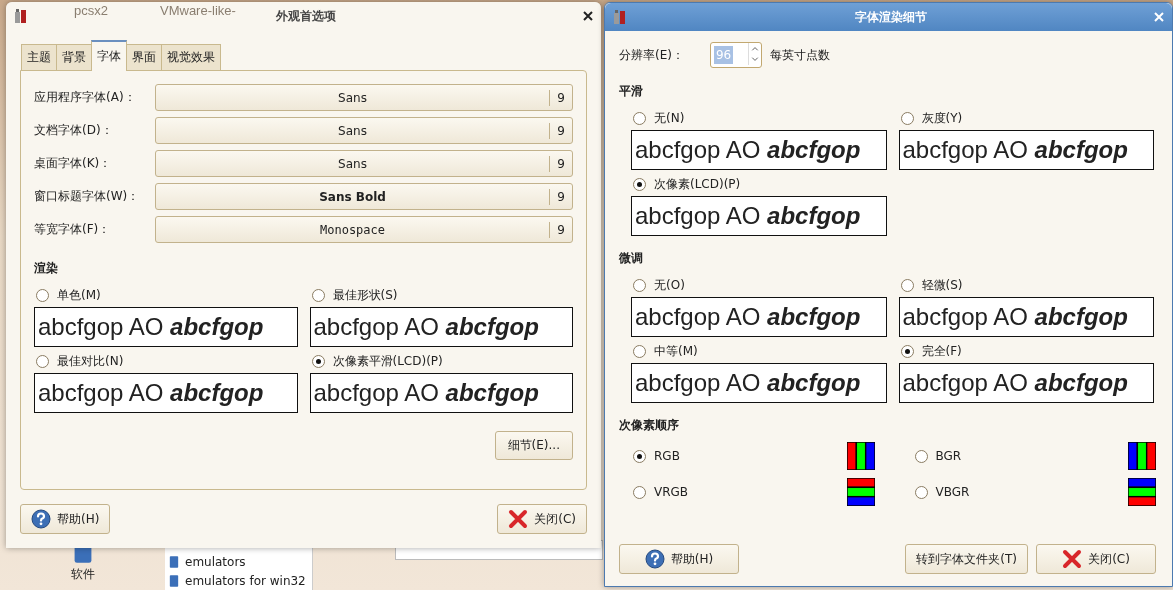 The image size is (1173, 590). Describe the element at coordinates (1027, 456) in the screenshot. I see `option-label: BGR` at that location.